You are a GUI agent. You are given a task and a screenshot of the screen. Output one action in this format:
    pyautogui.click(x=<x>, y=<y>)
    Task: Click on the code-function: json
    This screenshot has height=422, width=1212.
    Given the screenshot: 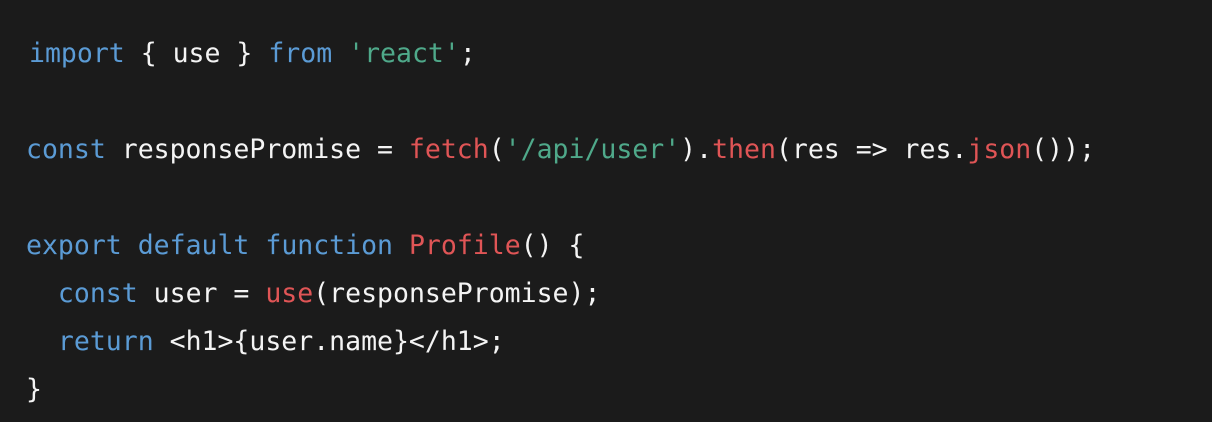 What is the action you would take?
    pyautogui.click(x=999, y=149)
    